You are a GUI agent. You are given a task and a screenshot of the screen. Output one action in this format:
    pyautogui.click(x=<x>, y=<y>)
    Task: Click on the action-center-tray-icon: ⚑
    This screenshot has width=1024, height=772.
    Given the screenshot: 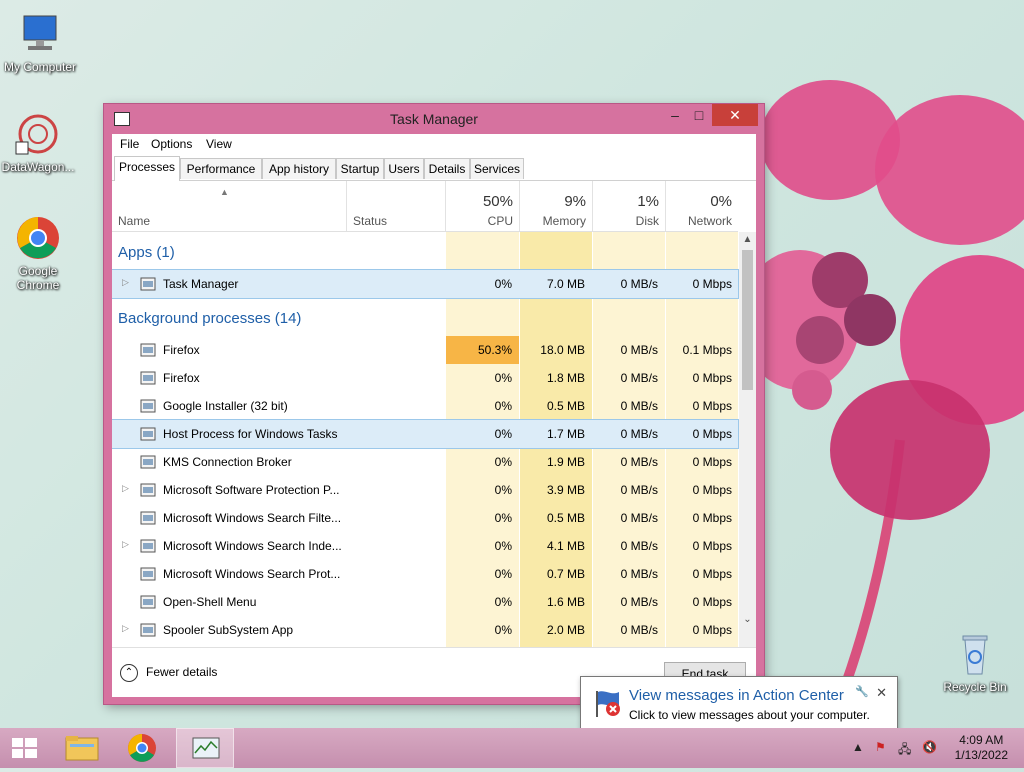 What is the action you would take?
    pyautogui.click(x=880, y=747)
    